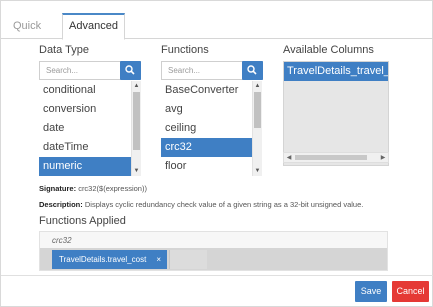 This screenshot has width=433, height=307. I want to click on signature-label: Signature:, so click(58, 188).